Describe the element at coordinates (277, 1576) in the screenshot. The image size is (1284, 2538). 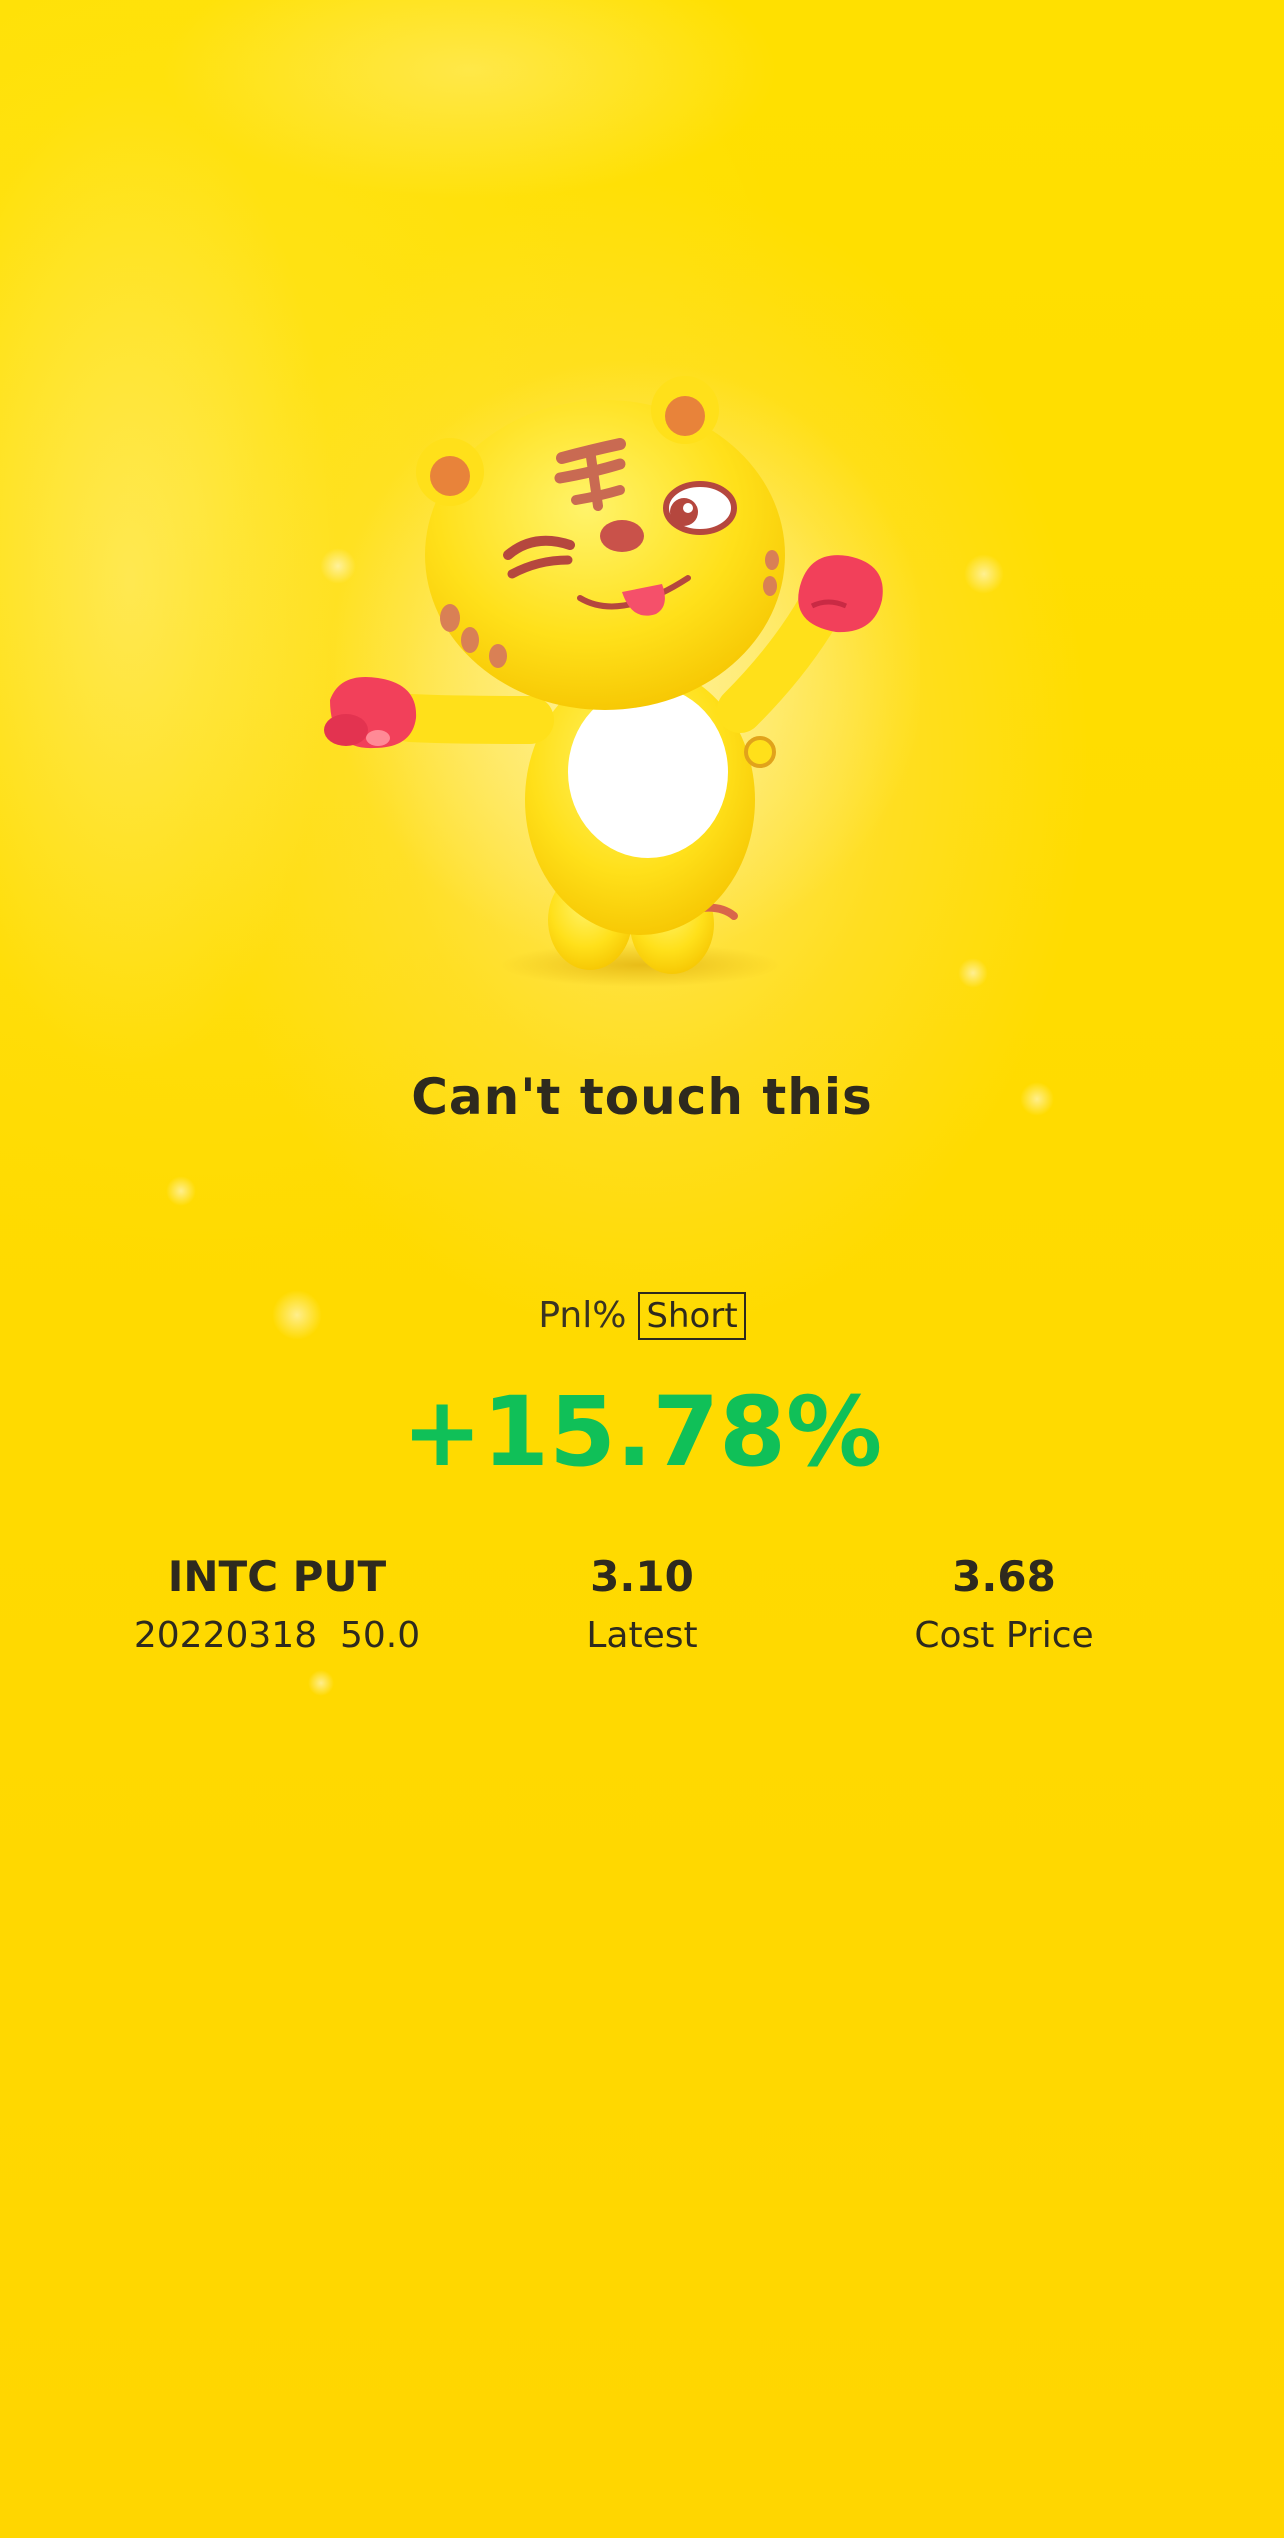
I see `symbol-name: INTC PUT` at that location.